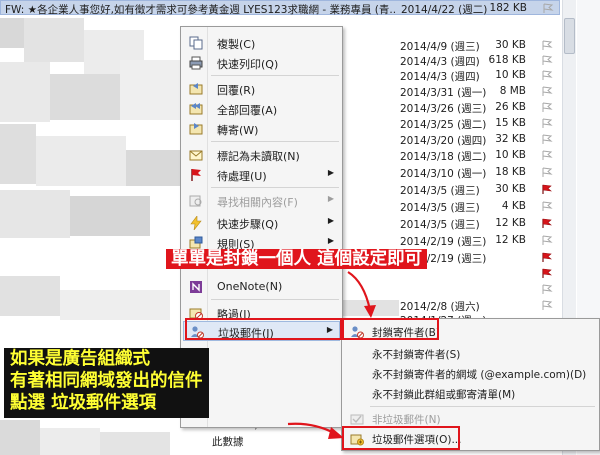 The width and height of the screenshot is (600, 455). I want to click on menu-item-forward: 轉寄(W), so click(261, 129).